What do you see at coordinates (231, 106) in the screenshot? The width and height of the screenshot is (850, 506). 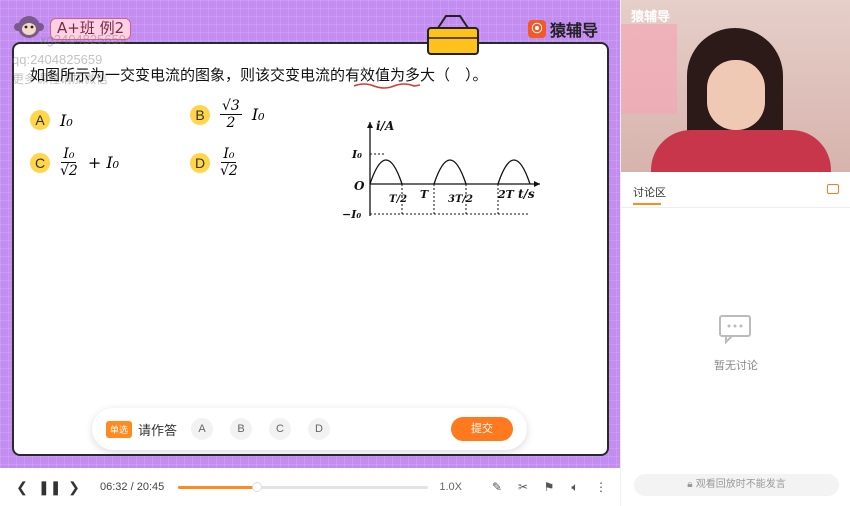 I see `fraction-numerator: √3` at bounding box center [231, 106].